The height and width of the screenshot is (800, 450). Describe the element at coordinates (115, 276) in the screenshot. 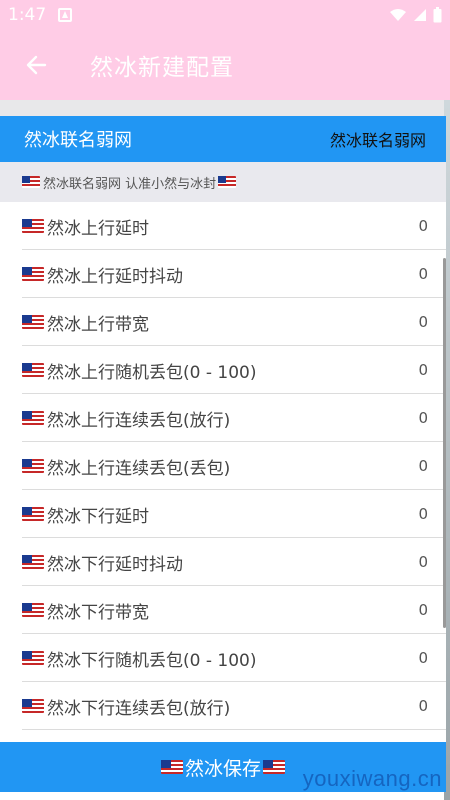

I see `item-label: 然冰上行延时抖动` at that location.